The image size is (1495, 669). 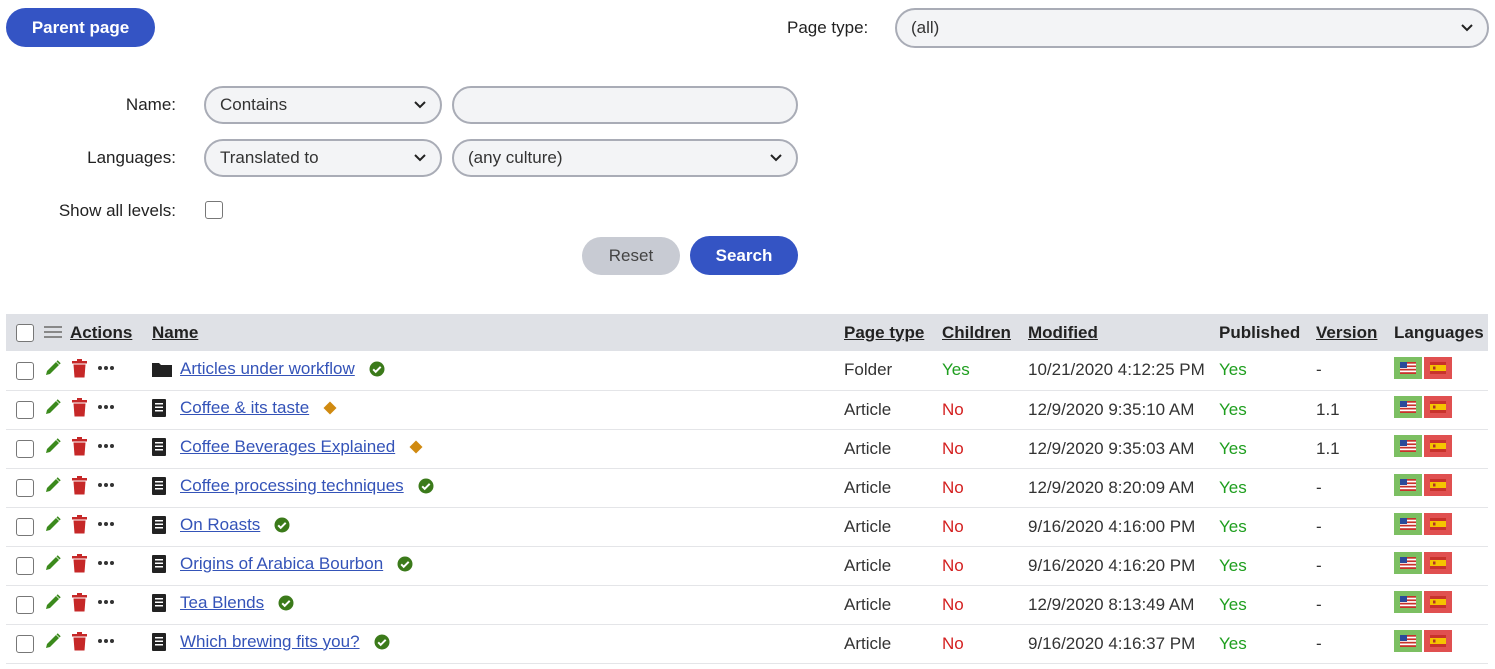 What do you see at coordinates (868, 565) in the screenshot?
I see `page-type-cell: Article` at bounding box center [868, 565].